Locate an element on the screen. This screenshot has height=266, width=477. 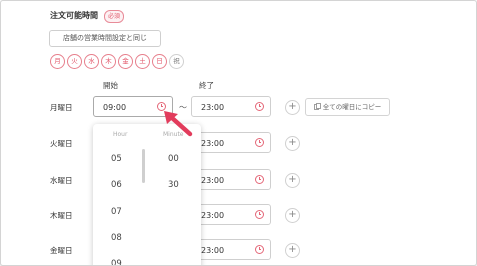
row-label-friday: 金曜日 is located at coordinates (61, 250).